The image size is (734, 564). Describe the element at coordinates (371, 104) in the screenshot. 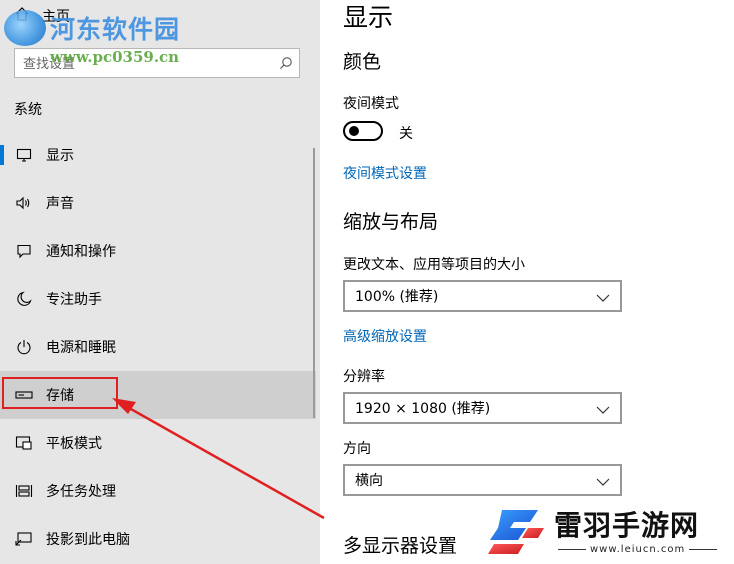

I see `night-light-label: 夜间模式` at that location.